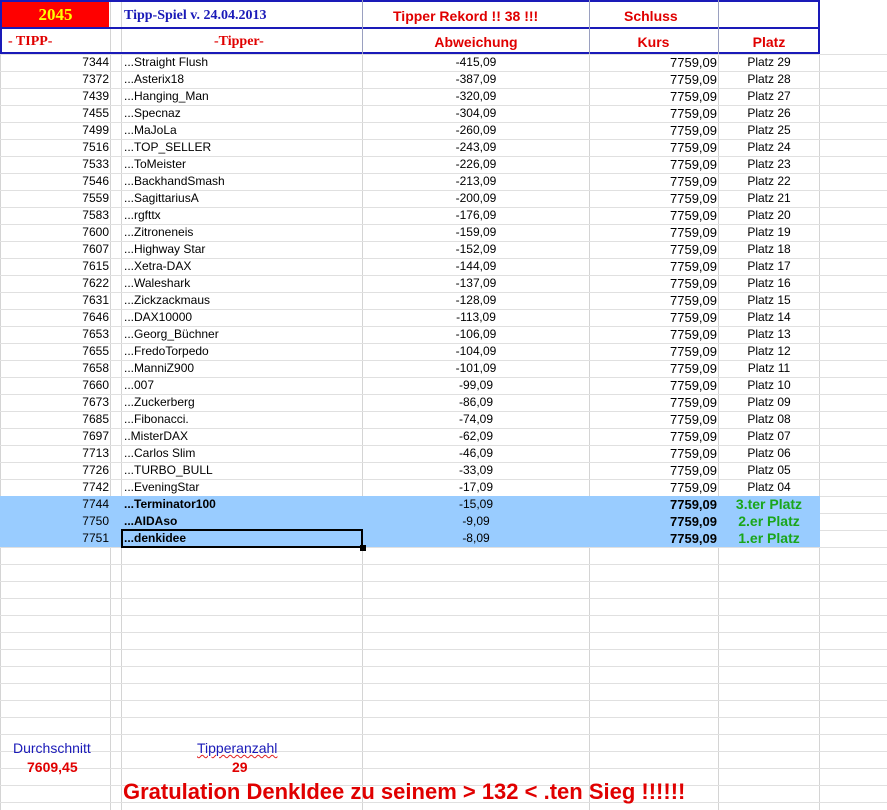 This screenshot has height=810, width=887. I want to click on active-cell-selection, so click(242, 538).